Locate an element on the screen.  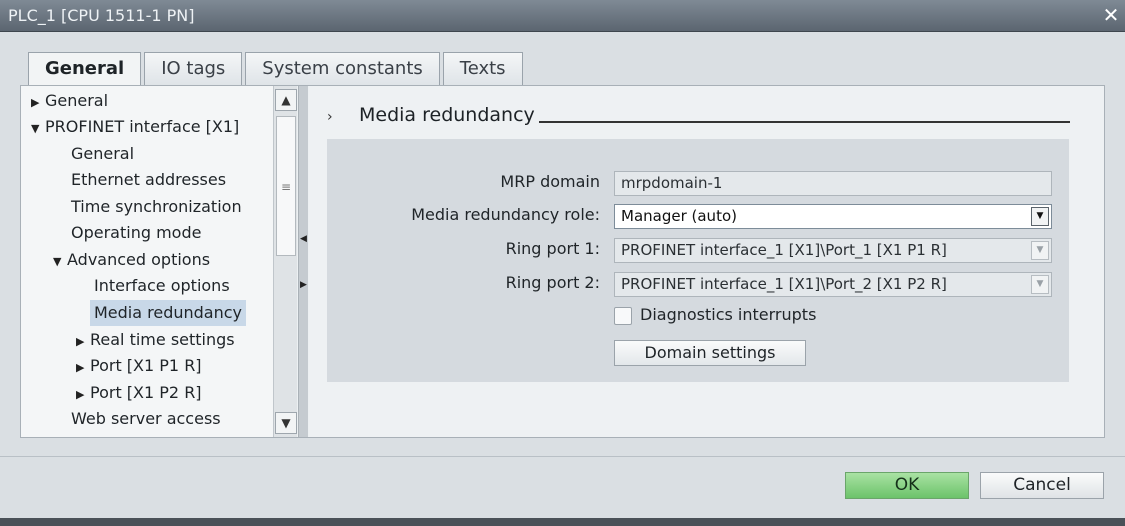
tree-item-label: Ethernet addresses is located at coordinates (149, 179).